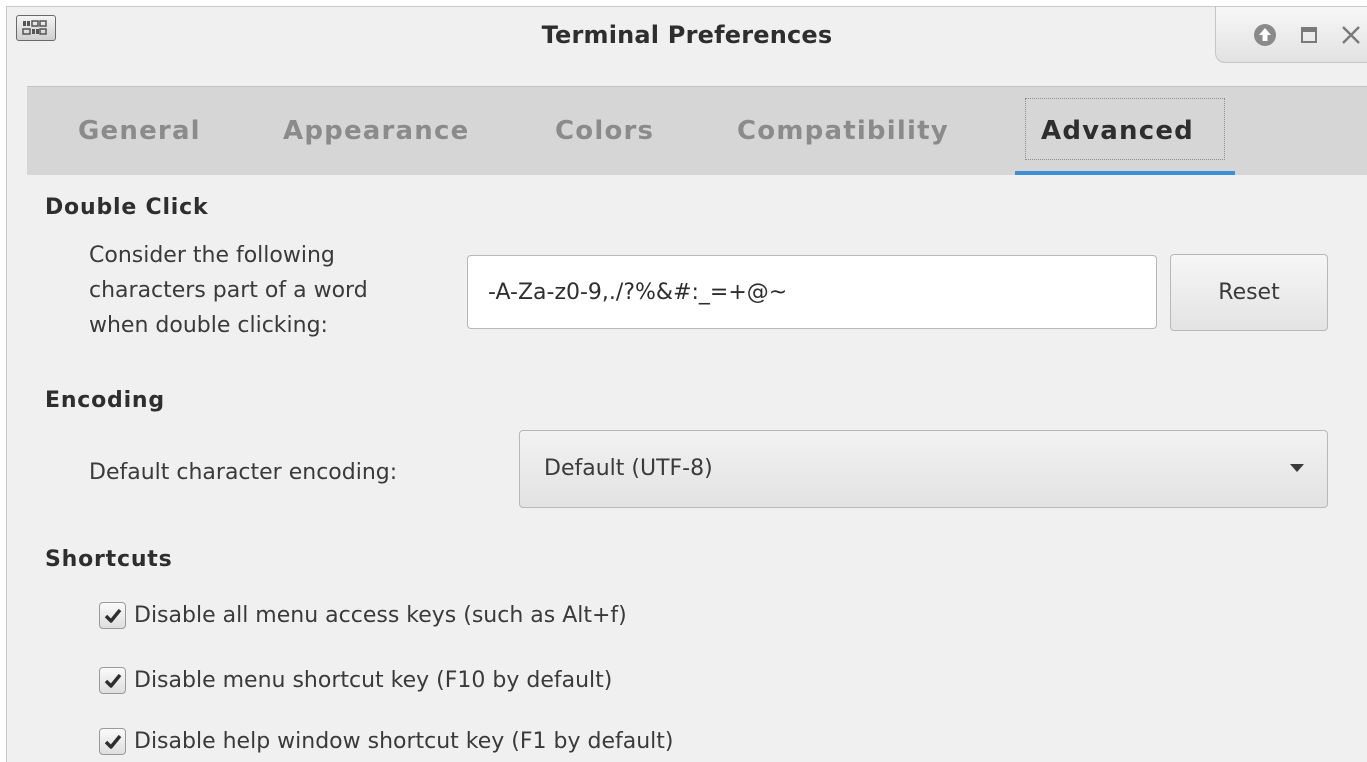 The width and height of the screenshot is (1367, 762). I want to click on tab-compatibility: Compatibility, so click(843, 131).